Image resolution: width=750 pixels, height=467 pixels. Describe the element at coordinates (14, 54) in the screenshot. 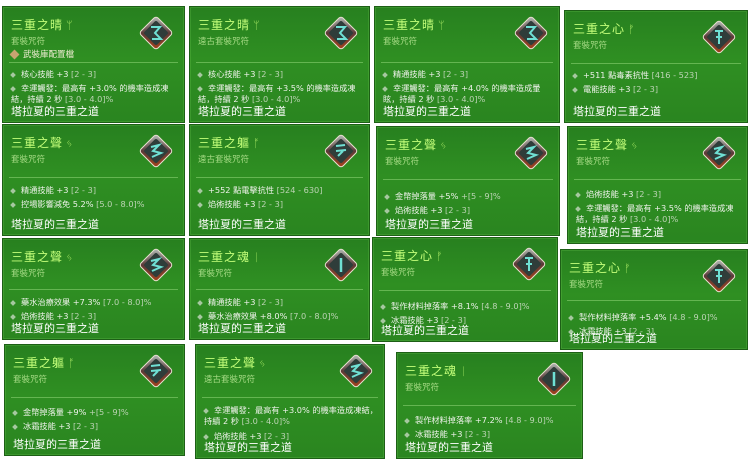

I see `armory-icon` at that location.